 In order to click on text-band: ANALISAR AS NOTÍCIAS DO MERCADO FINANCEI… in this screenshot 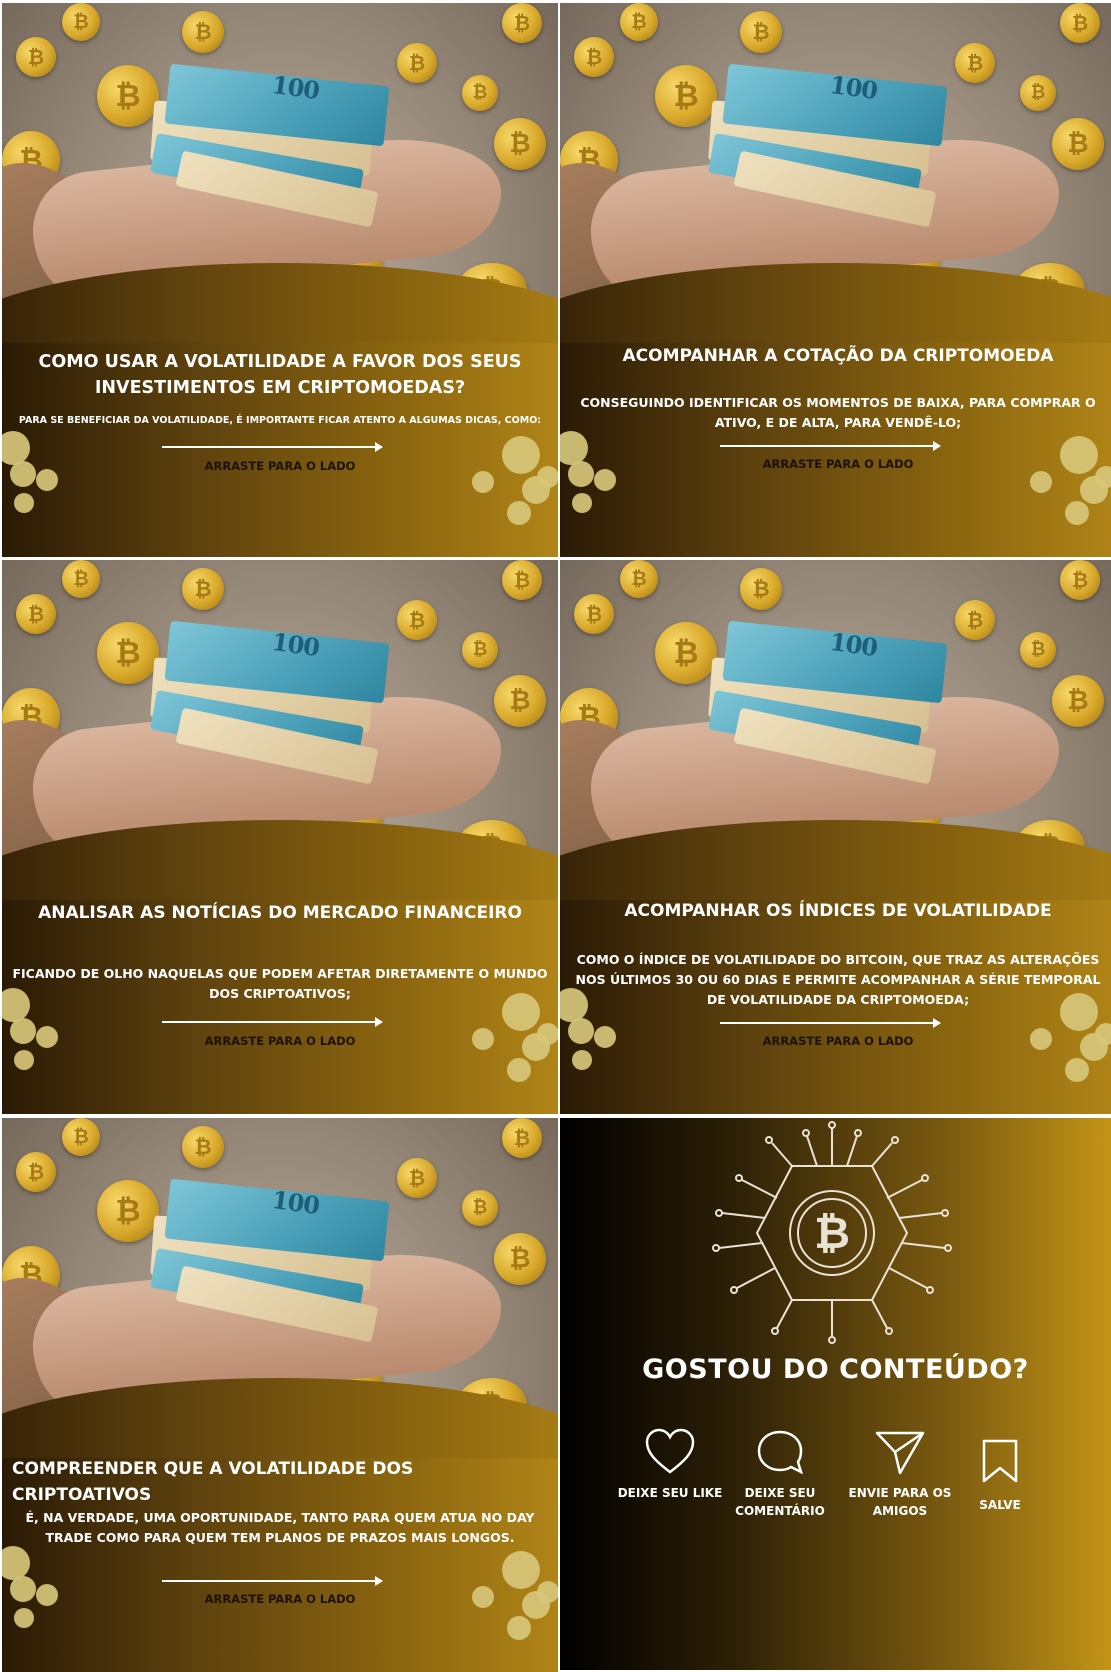, I will do `click(280, 967)`.